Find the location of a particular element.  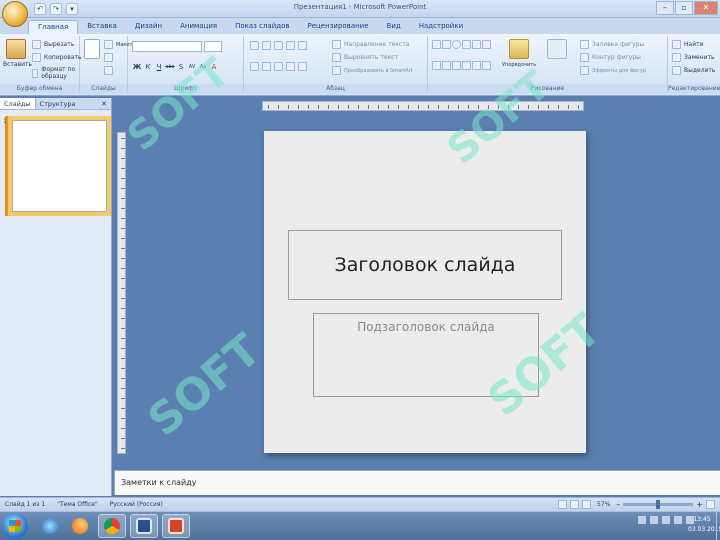

tab-view: Вид is located at coordinates (394, 27).